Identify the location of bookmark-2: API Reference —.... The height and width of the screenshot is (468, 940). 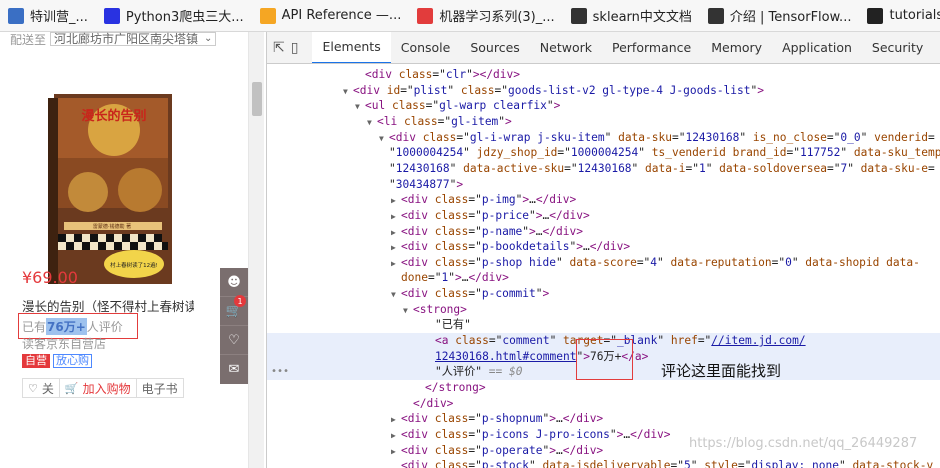
(331, 15).